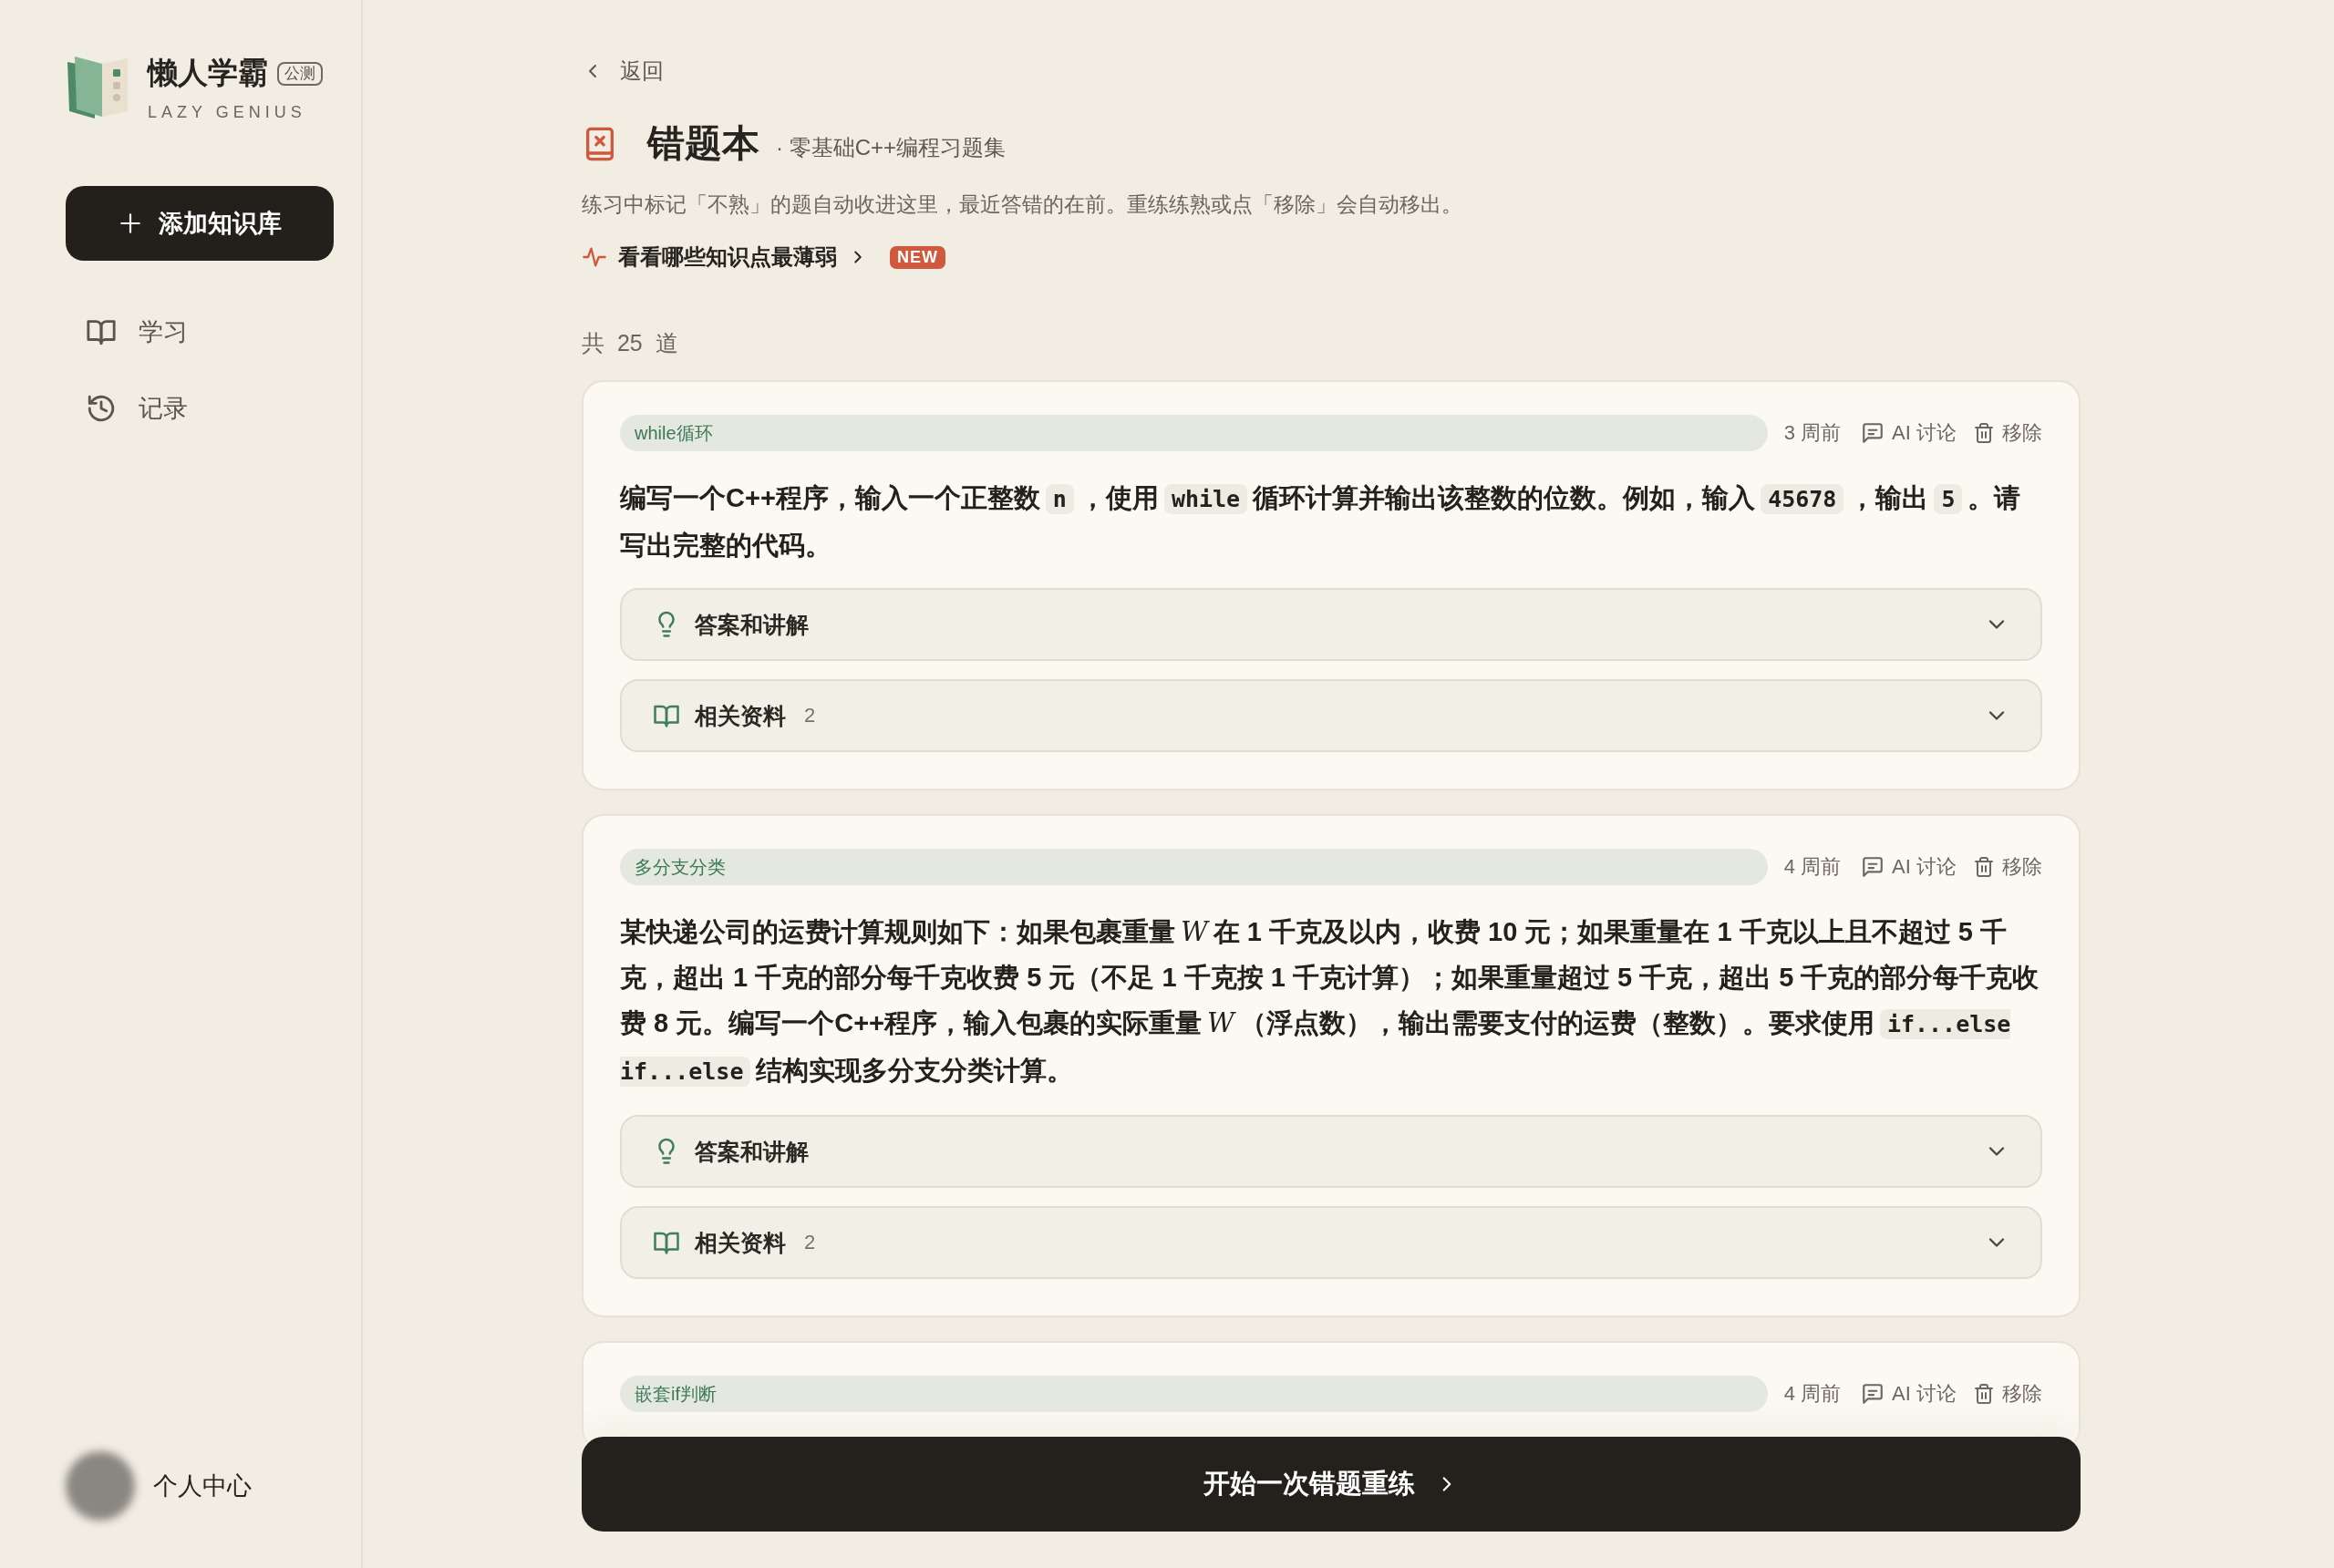 The height and width of the screenshot is (1568, 2334). I want to click on app-name: 懒人学霸, so click(208, 73).